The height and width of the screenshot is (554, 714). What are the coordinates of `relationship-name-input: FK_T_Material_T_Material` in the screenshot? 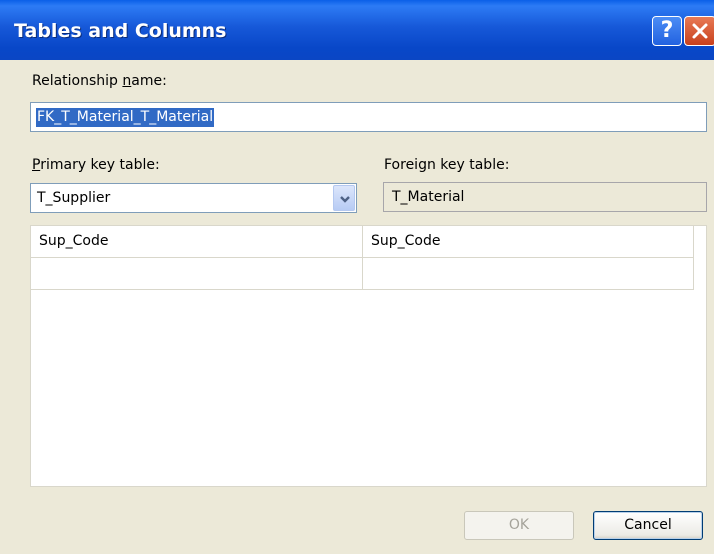 It's located at (368, 117).